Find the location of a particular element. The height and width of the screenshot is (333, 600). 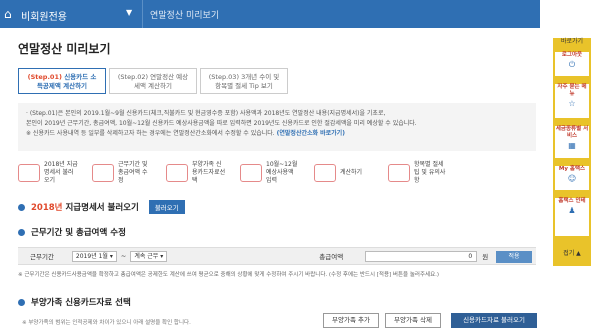

section-title: 지급명세서 불러오기 is located at coordinates (102, 208).